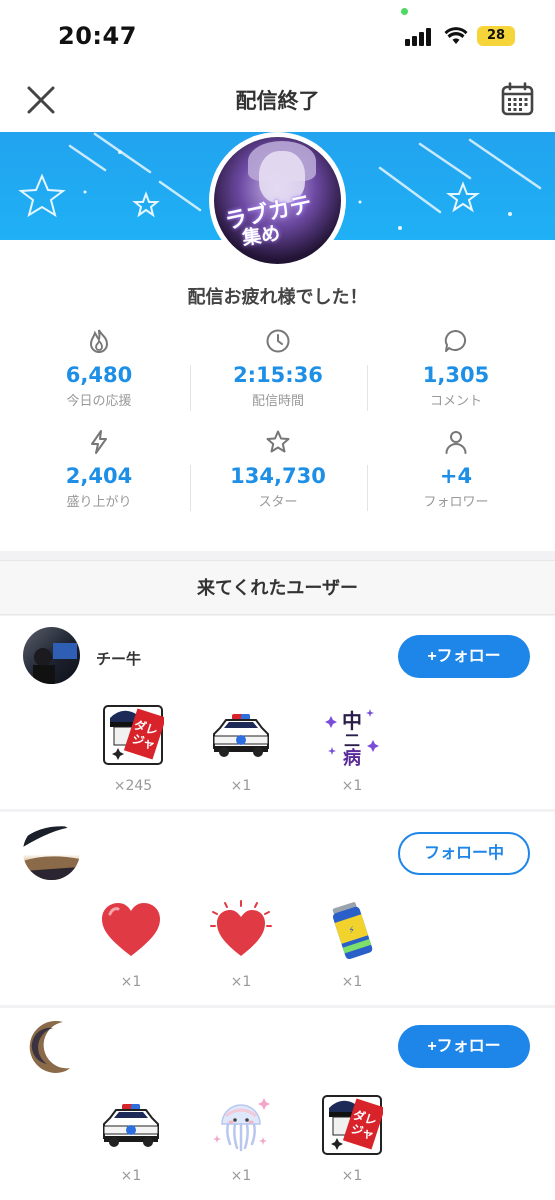 This screenshot has width=555, height=1200. Describe the element at coordinates (464, 853) in the screenshot. I see `following-button: フォロー中` at that location.